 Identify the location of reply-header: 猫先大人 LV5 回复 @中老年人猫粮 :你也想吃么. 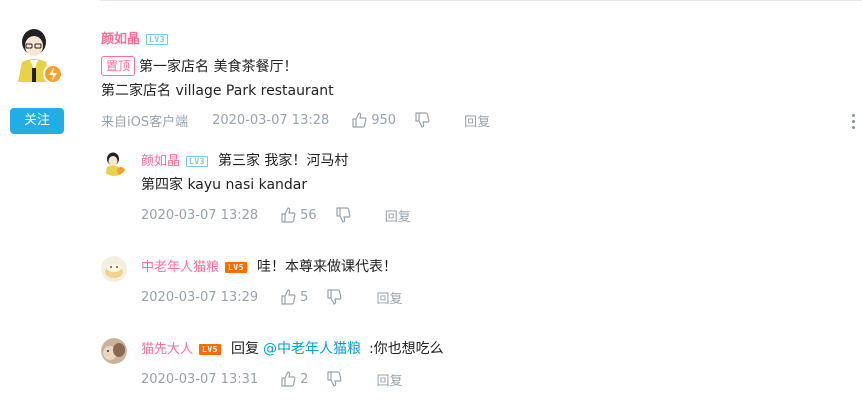
(292, 349).